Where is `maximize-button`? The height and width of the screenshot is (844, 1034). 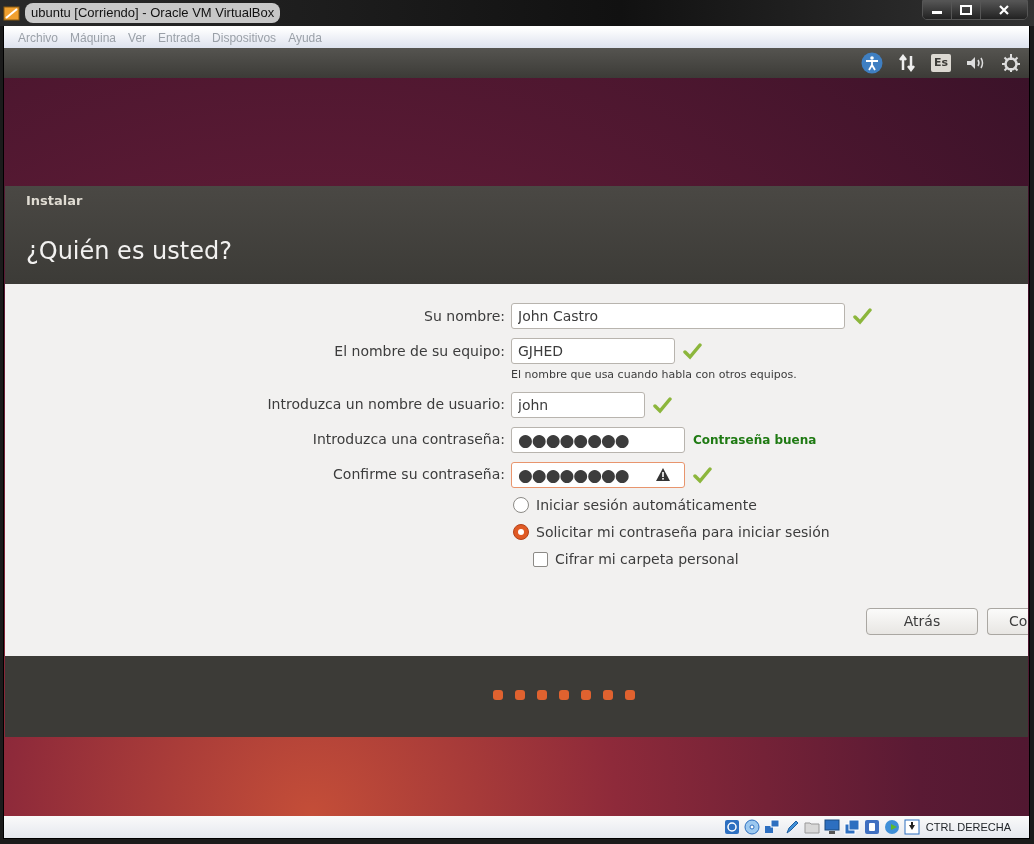
maximize-button is located at coordinates (966, 10).